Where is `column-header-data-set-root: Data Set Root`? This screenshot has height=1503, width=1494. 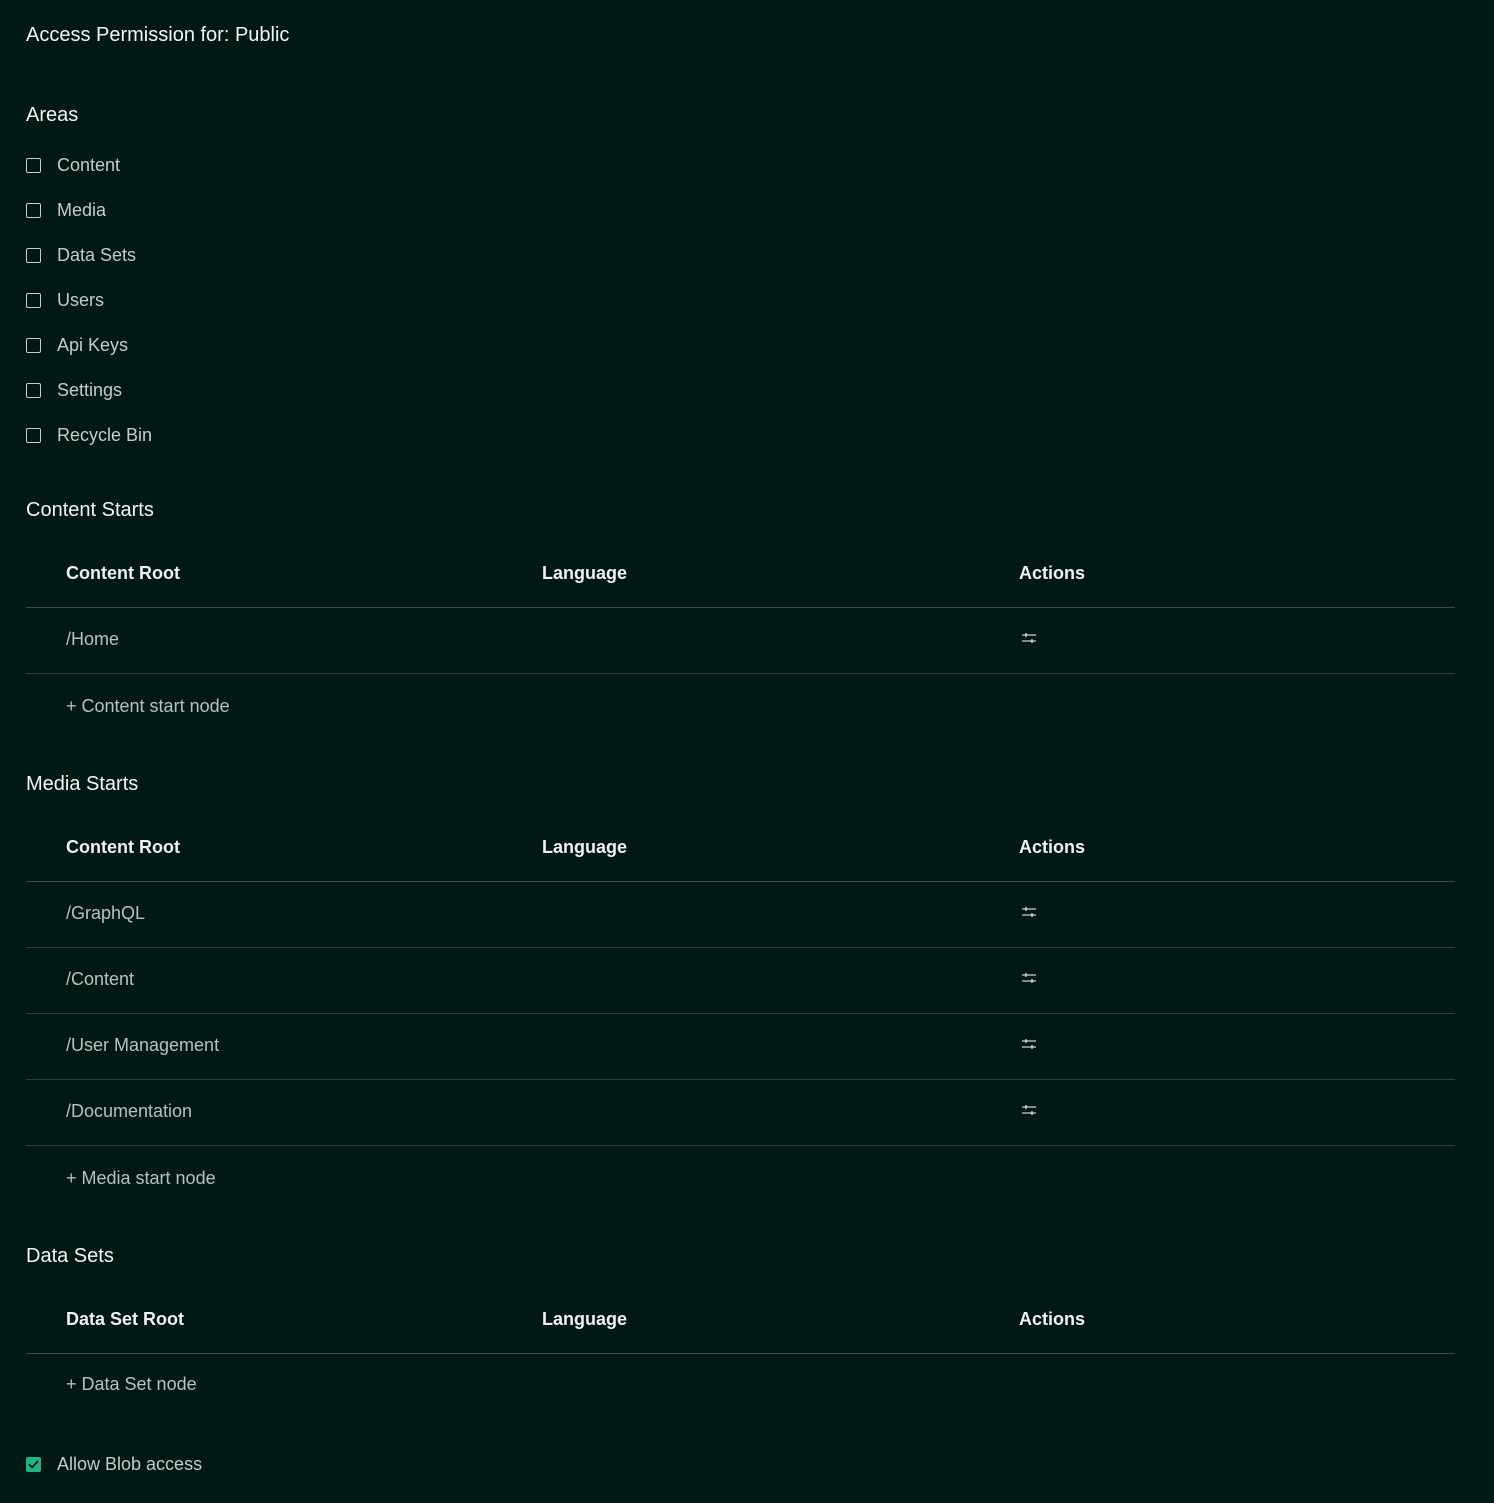 column-header-data-set-root: Data Set Root is located at coordinates (125, 1319).